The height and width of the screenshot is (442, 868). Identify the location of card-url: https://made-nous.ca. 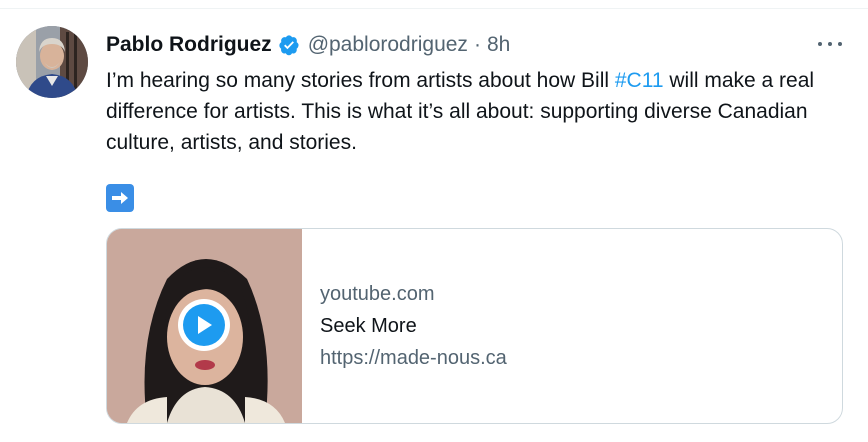
(413, 358).